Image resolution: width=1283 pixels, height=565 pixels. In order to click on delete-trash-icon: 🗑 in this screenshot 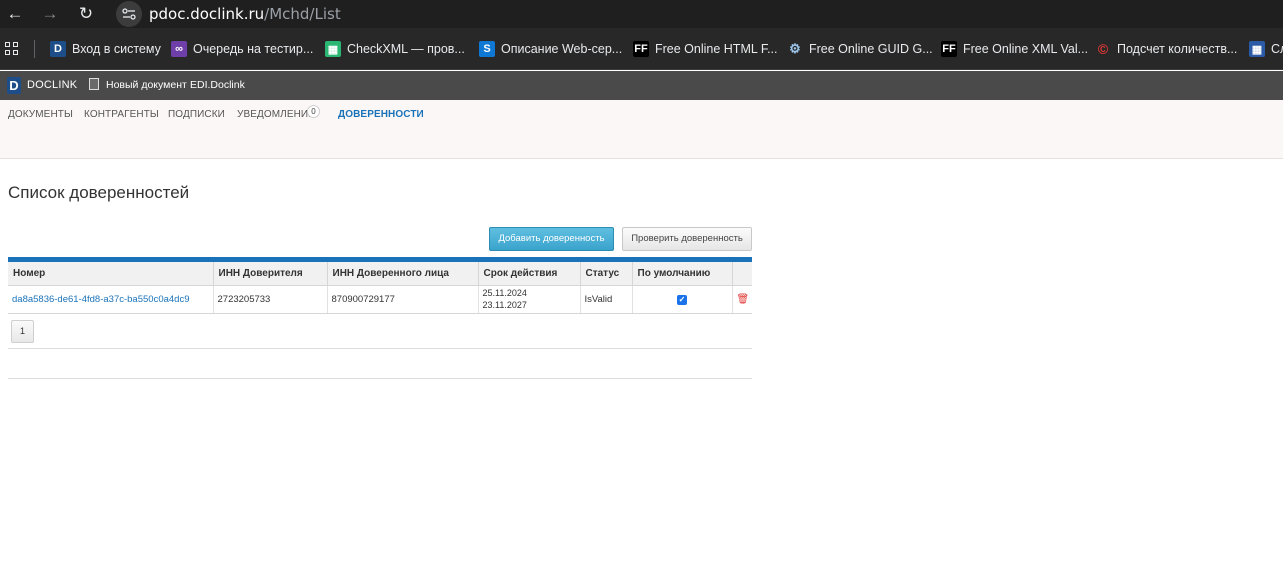, I will do `click(743, 299)`.